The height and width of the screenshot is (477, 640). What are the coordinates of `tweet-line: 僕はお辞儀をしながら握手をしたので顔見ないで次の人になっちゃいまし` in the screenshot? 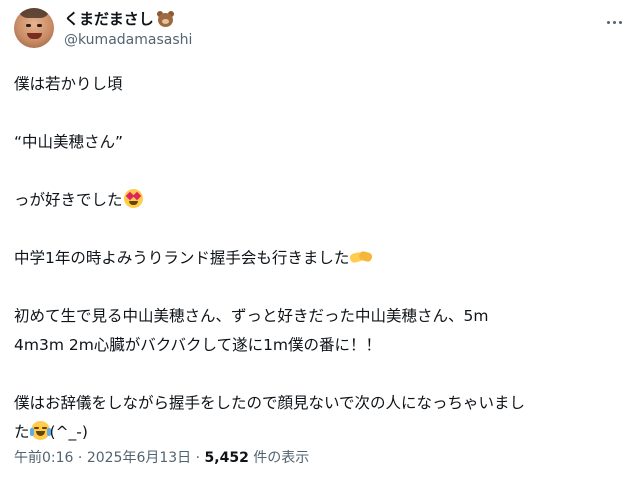 It's located at (270, 403).